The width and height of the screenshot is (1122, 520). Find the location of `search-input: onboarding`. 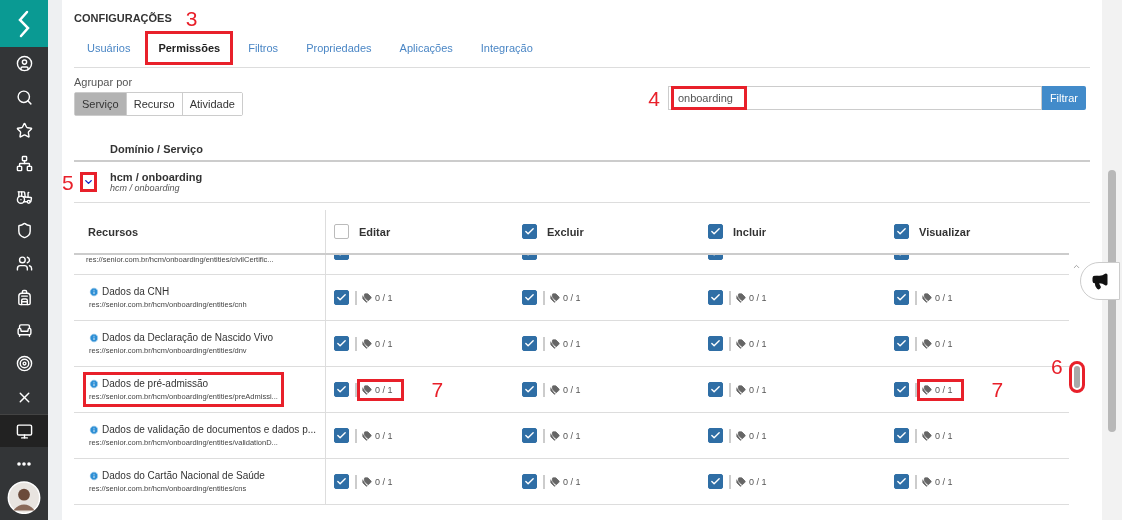

search-input: onboarding is located at coordinates (708, 98).